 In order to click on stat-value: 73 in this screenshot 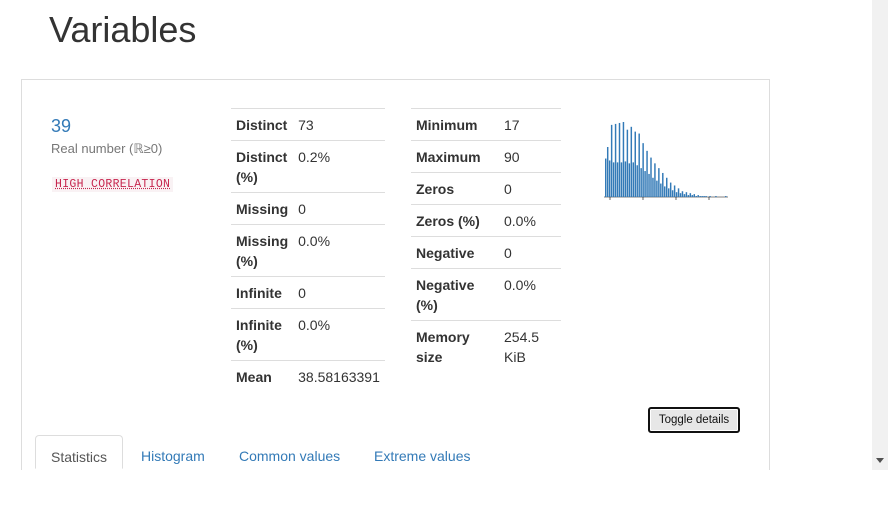, I will do `click(339, 124)`.